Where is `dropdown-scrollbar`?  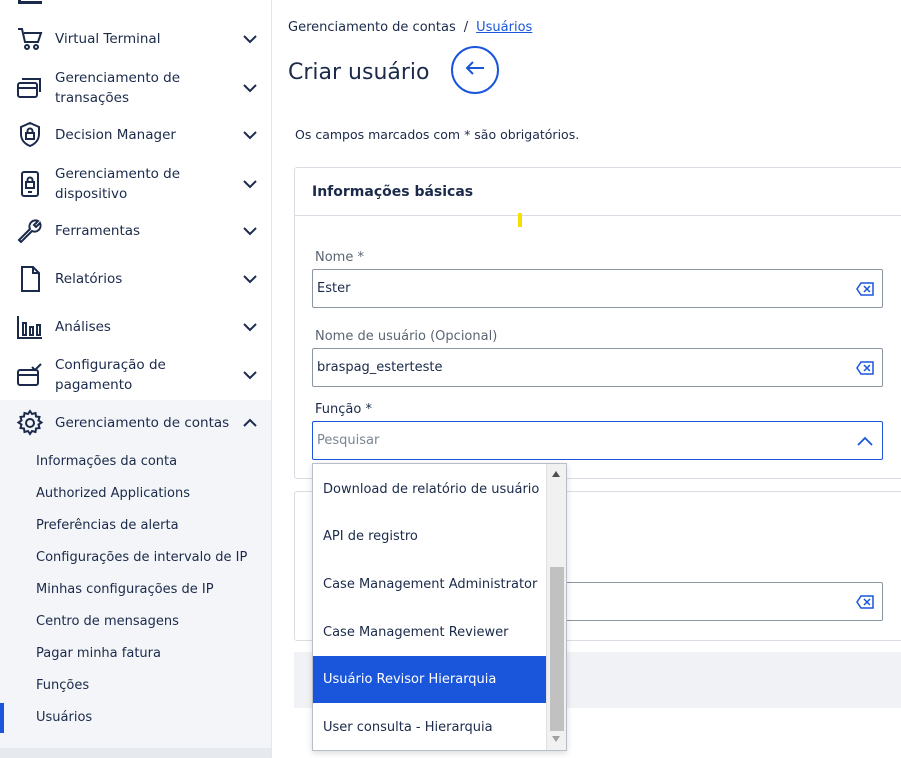 dropdown-scrollbar is located at coordinates (556, 607).